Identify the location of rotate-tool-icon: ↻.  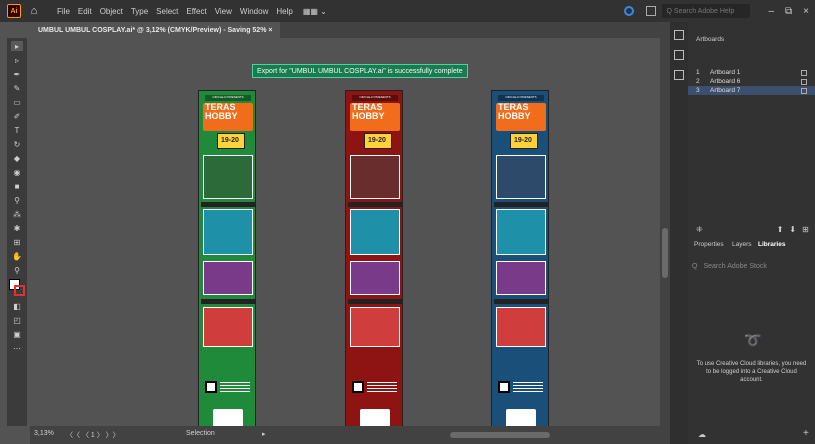
(17, 144).